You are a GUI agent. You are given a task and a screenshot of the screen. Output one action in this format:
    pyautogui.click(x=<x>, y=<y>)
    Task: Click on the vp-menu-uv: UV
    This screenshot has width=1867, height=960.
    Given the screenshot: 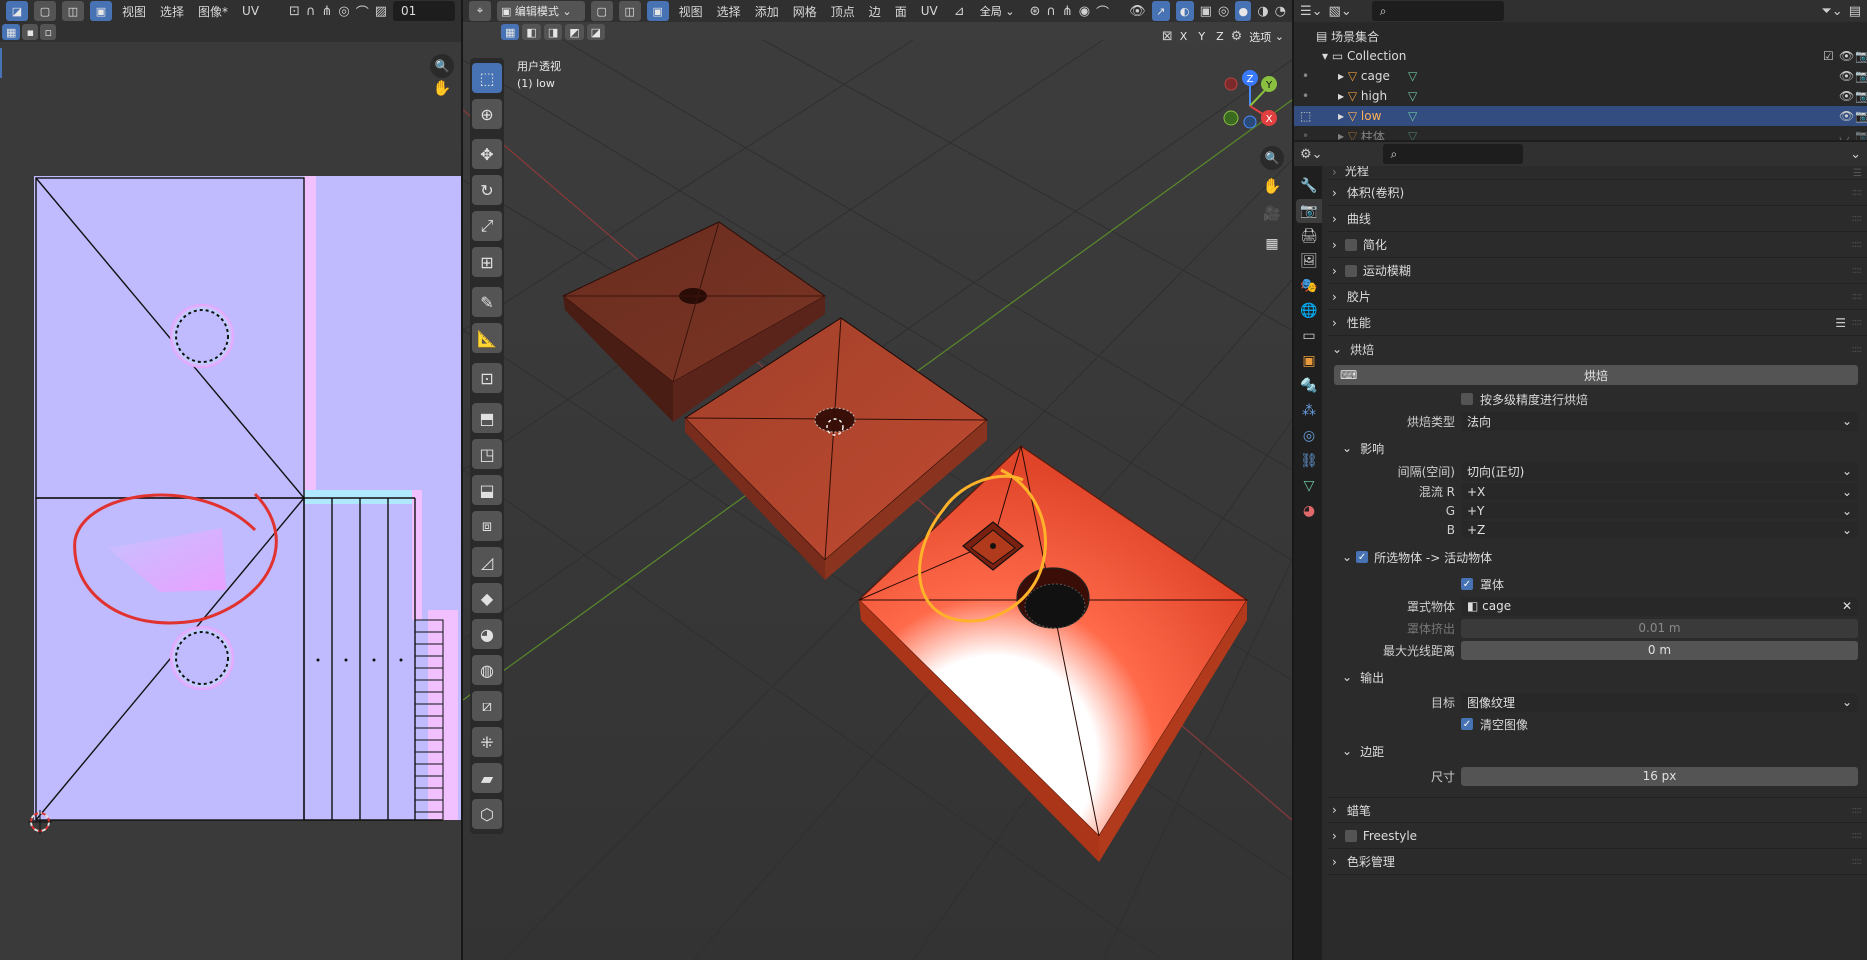 What is the action you would take?
    pyautogui.click(x=929, y=11)
    